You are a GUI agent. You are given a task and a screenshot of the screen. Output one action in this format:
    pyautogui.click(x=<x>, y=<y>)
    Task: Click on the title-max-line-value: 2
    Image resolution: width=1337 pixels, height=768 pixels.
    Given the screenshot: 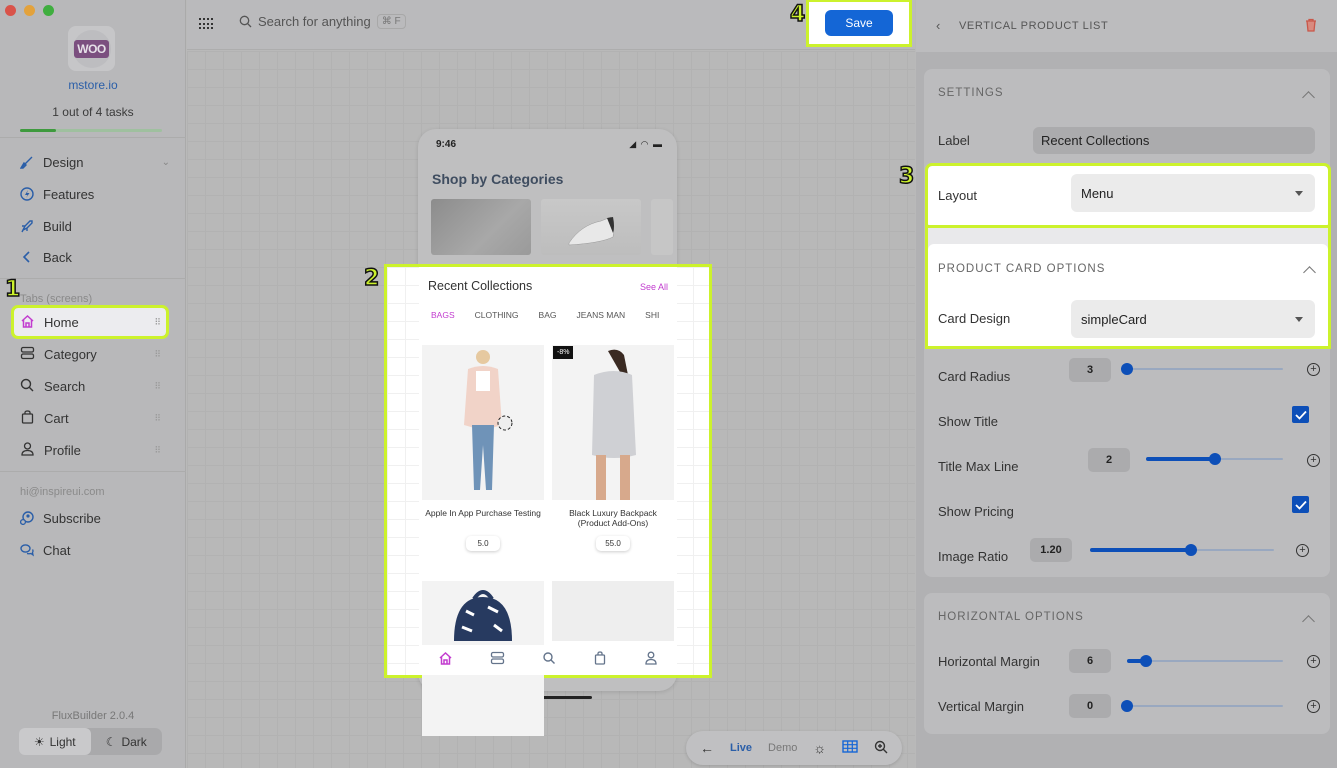 What is the action you would take?
    pyautogui.click(x=1109, y=460)
    